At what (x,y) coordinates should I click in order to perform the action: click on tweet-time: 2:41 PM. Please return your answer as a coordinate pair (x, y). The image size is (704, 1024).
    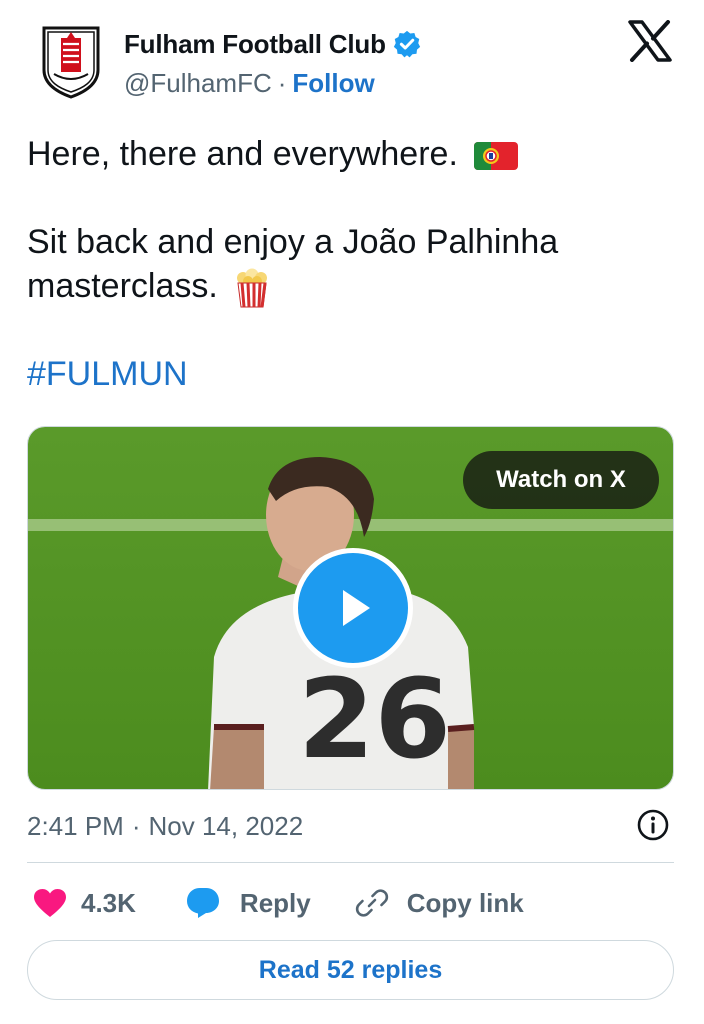
    Looking at the image, I should click on (75, 825).